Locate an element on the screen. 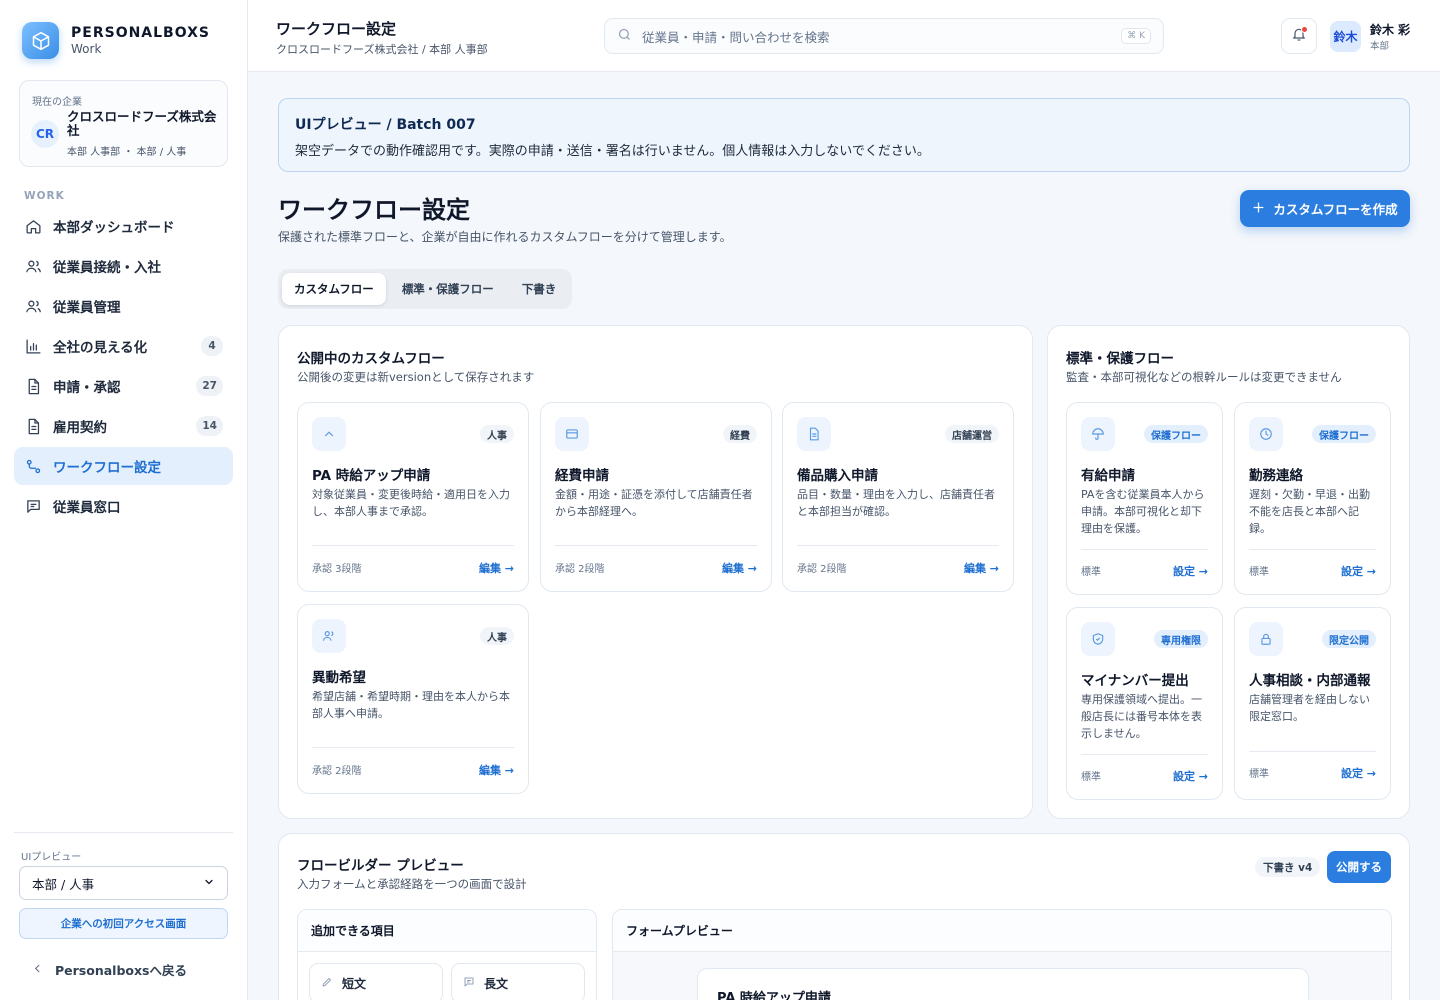 The image size is (1440, 1000). sidebar-item-requests: 申請・承認 27 is located at coordinates (123, 386).